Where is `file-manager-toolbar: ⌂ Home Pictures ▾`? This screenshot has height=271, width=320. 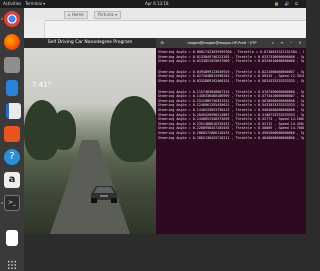 file-manager-toolbar: ⌂ Home Pictures ▾ is located at coordinates (165, 14).